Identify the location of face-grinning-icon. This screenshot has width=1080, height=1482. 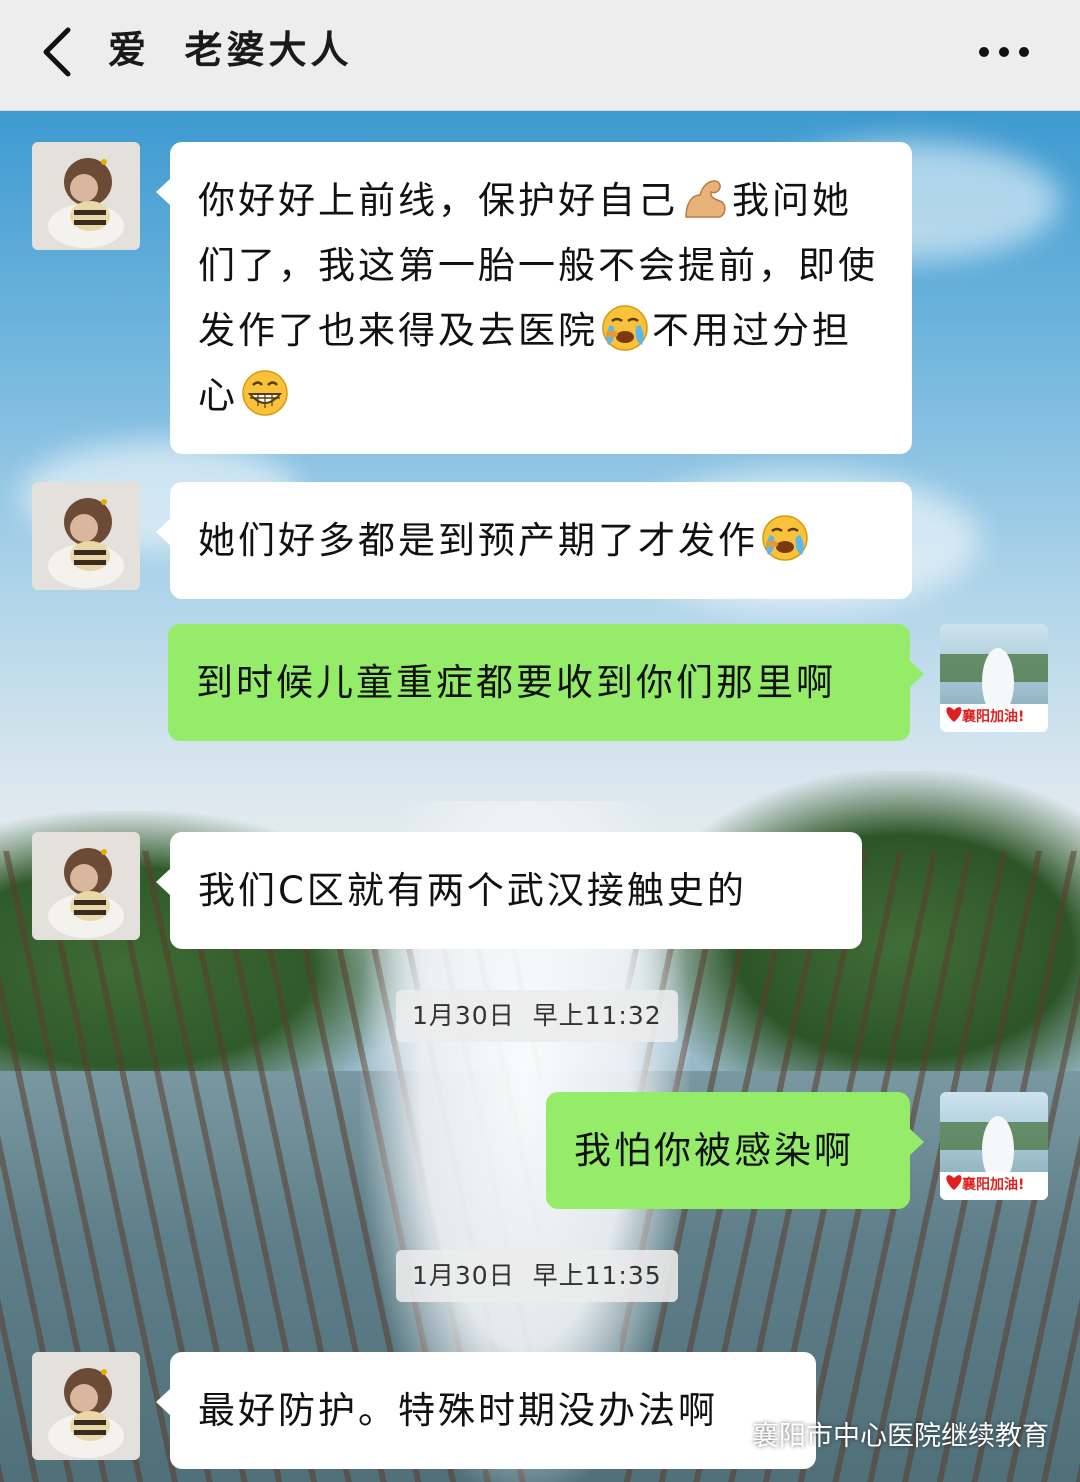
(265, 393).